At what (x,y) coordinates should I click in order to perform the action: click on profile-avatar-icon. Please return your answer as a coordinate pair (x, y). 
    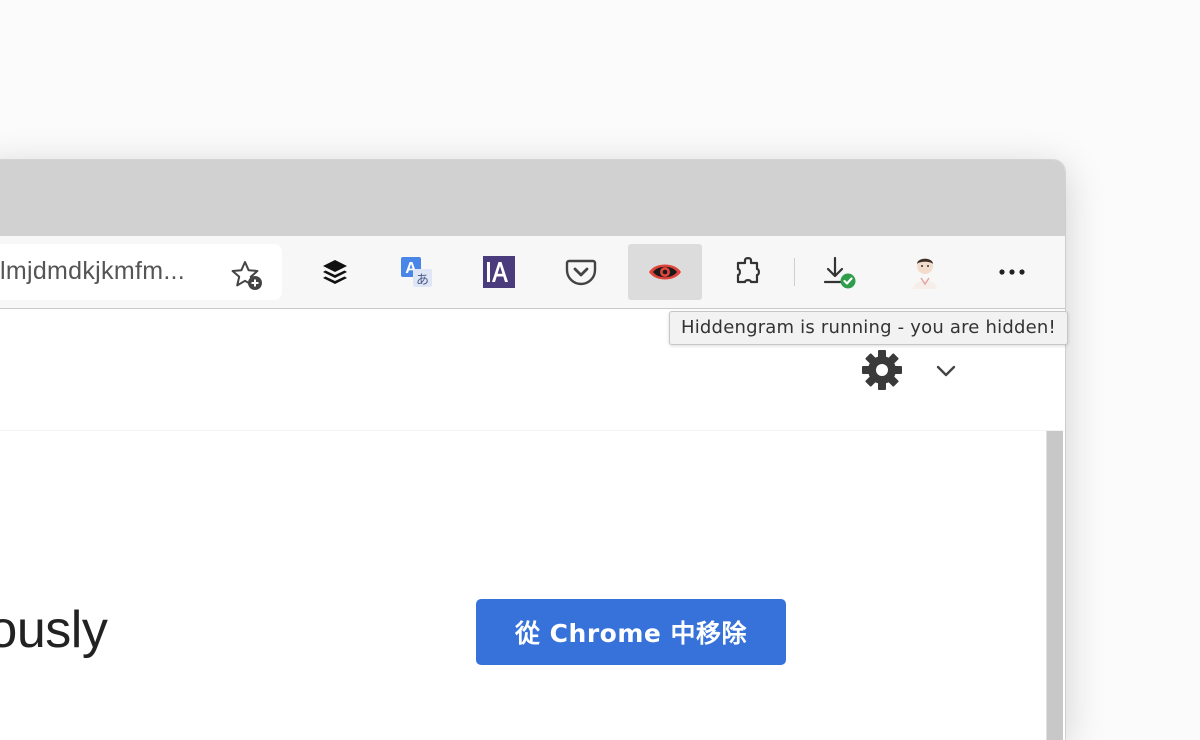
    Looking at the image, I should click on (925, 273).